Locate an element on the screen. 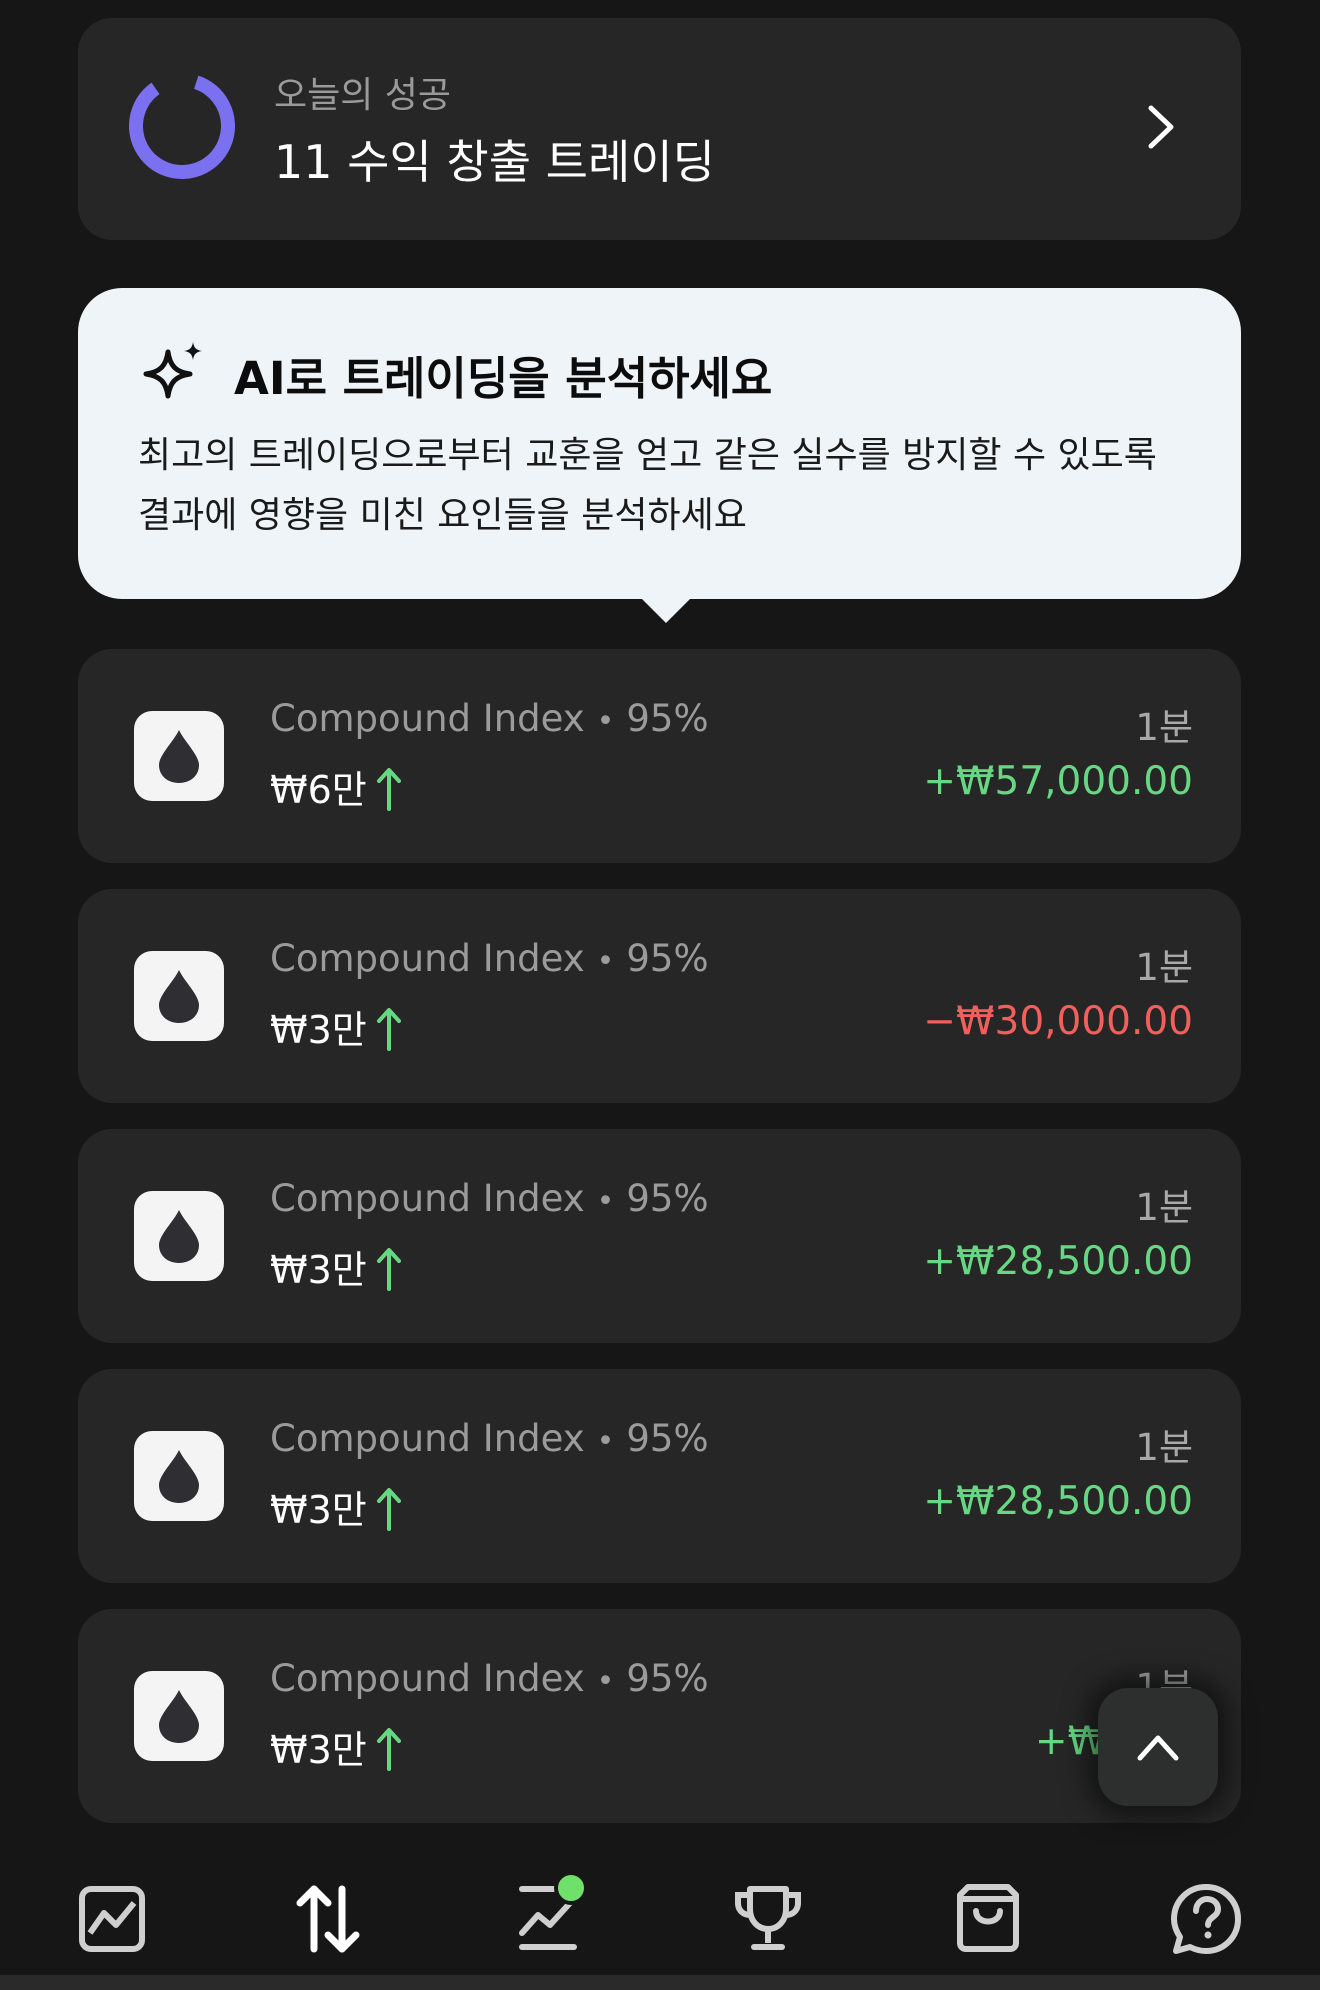 This screenshot has height=1990, width=1320. nav-chart is located at coordinates (112, 1919).